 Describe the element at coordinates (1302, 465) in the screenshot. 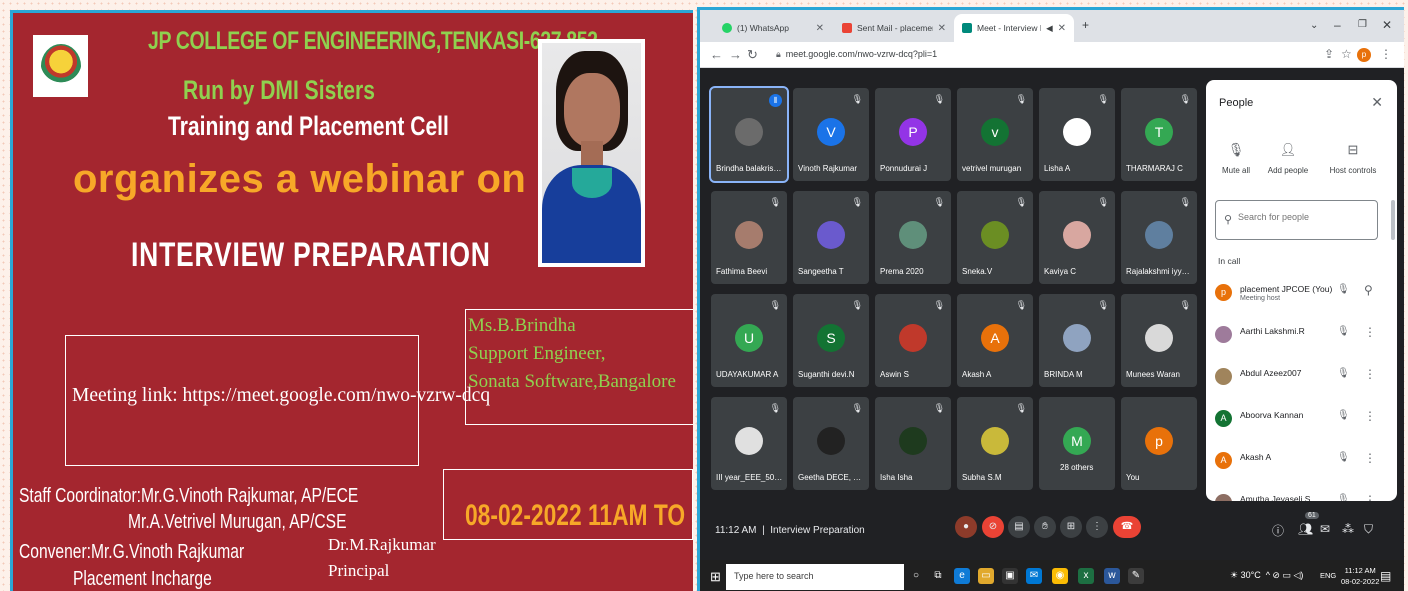

I see `participant-list-item: A Akash A 🎙︎ ⋮` at that location.